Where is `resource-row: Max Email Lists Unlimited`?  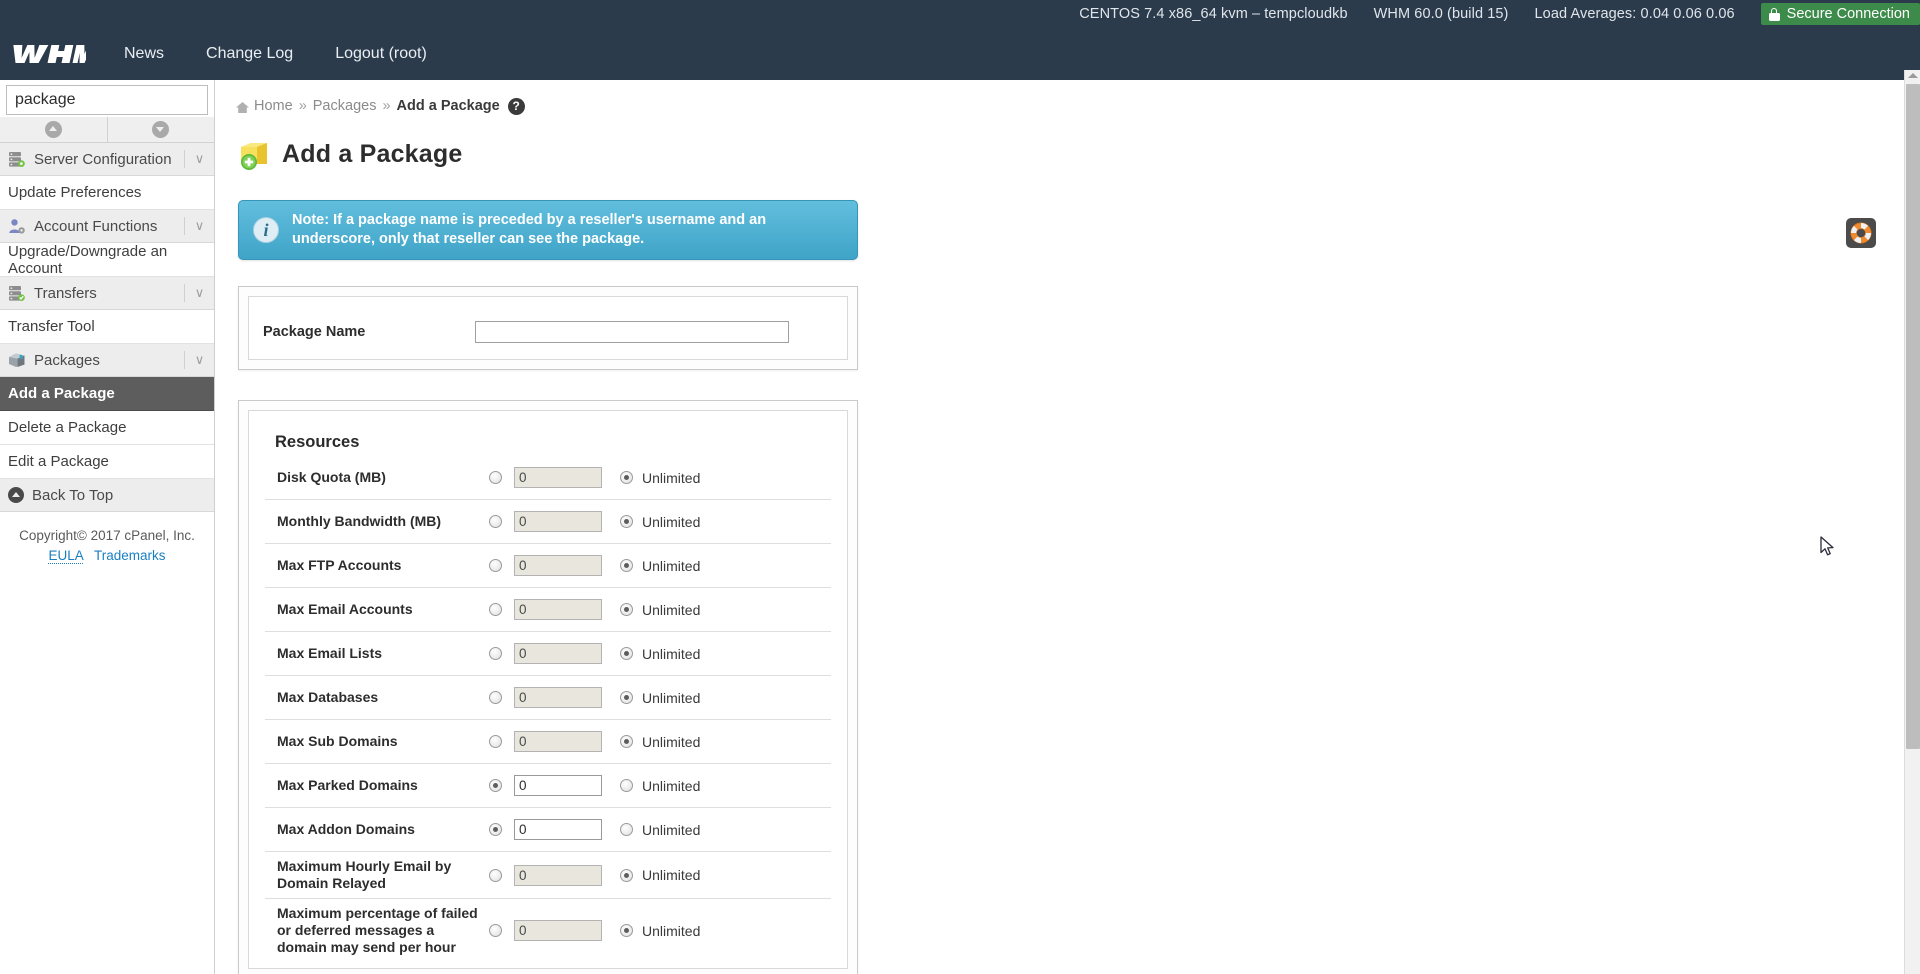 resource-row: Max Email Lists Unlimited is located at coordinates (548, 654).